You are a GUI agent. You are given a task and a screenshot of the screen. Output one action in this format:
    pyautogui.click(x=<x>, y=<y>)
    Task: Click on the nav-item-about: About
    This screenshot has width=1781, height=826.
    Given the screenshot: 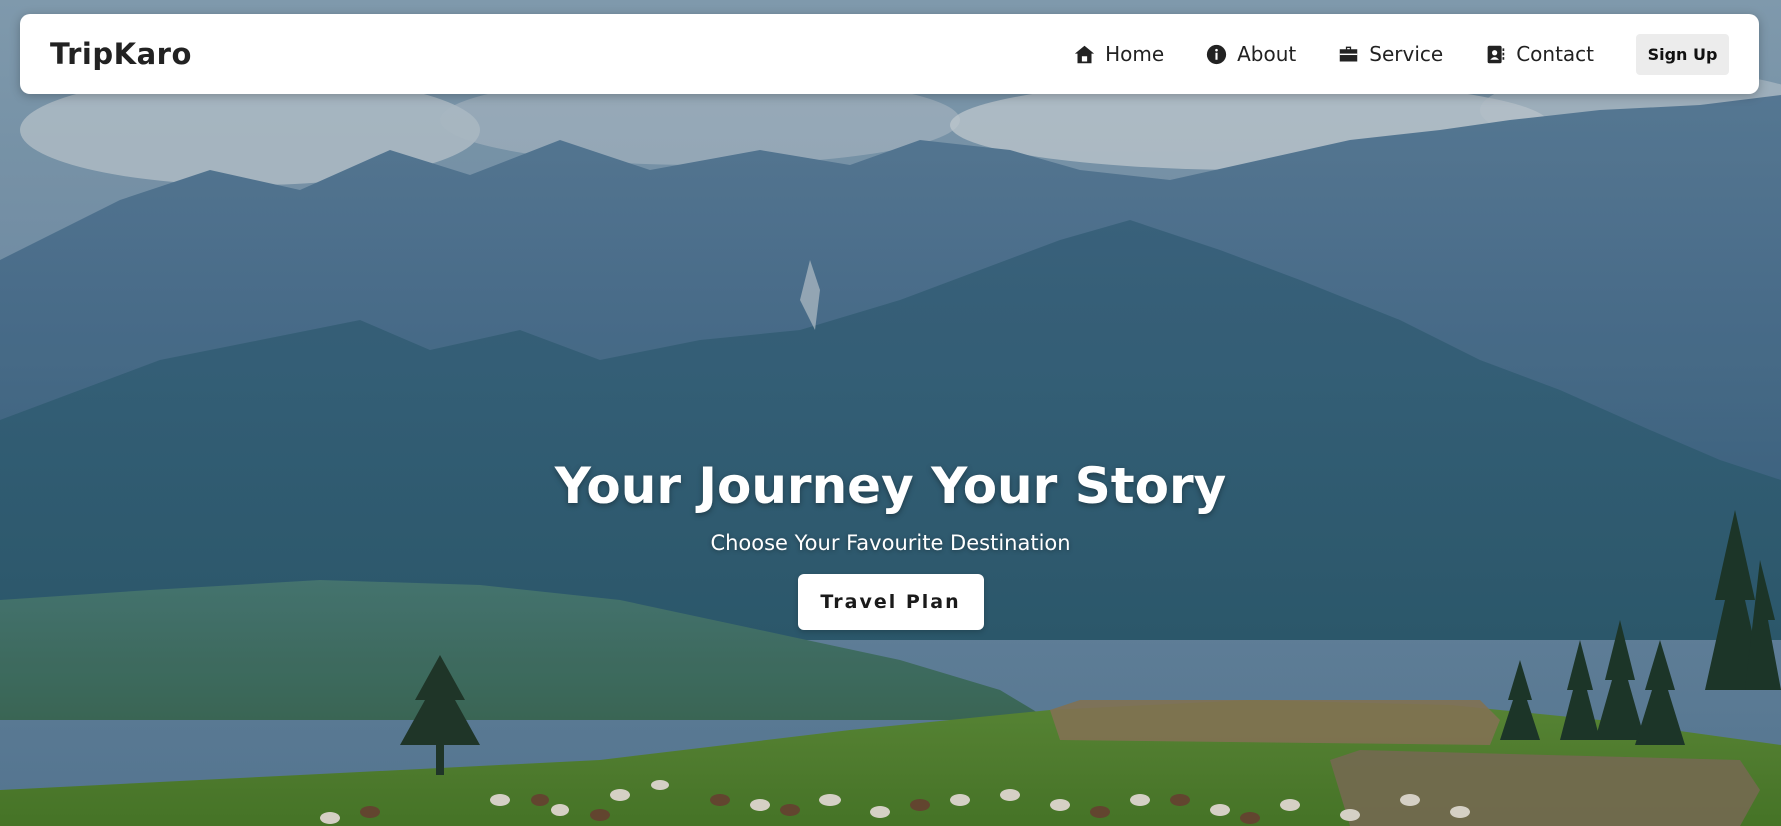 What is the action you would take?
    pyautogui.click(x=1251, y=54)
    